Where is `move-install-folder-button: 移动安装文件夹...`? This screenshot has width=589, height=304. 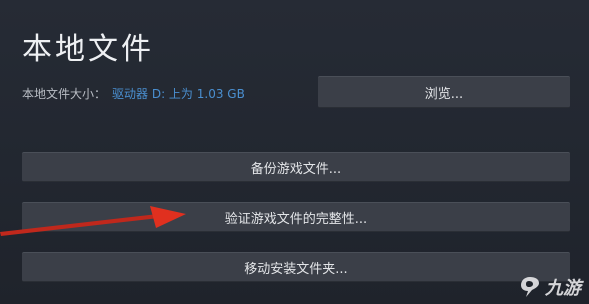 move-install-folder-button: 移动安装文件夹... is located at coordinates (296, 267).